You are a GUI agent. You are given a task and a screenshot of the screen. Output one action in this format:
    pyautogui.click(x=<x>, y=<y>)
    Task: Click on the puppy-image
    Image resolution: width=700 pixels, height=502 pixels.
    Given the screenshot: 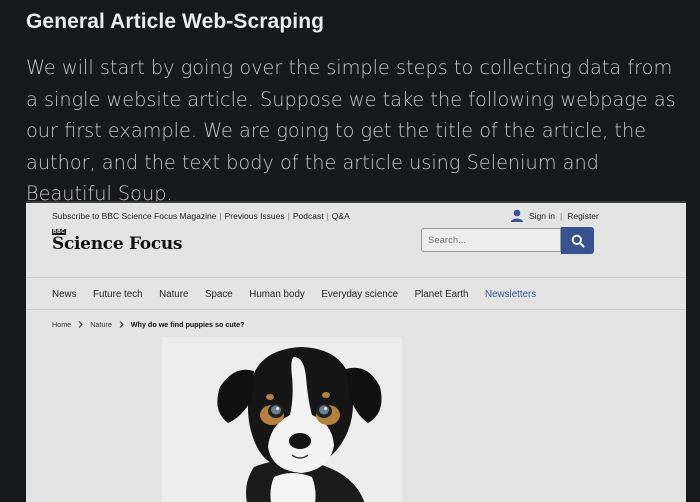 What is the action you would take?
    pyautogui.click(x=299, y=424)
    